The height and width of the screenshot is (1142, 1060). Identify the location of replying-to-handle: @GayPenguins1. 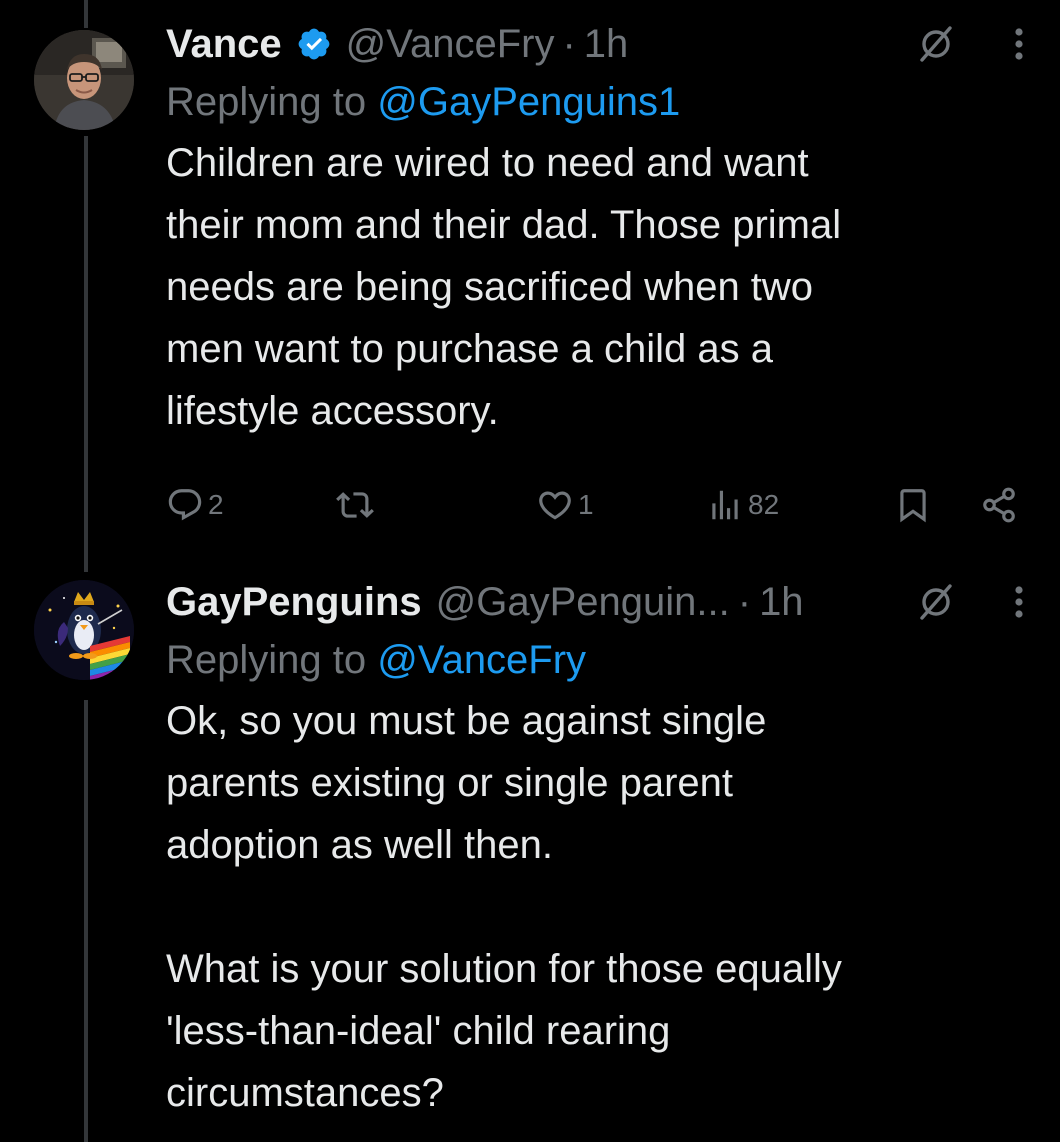
(528, 102).